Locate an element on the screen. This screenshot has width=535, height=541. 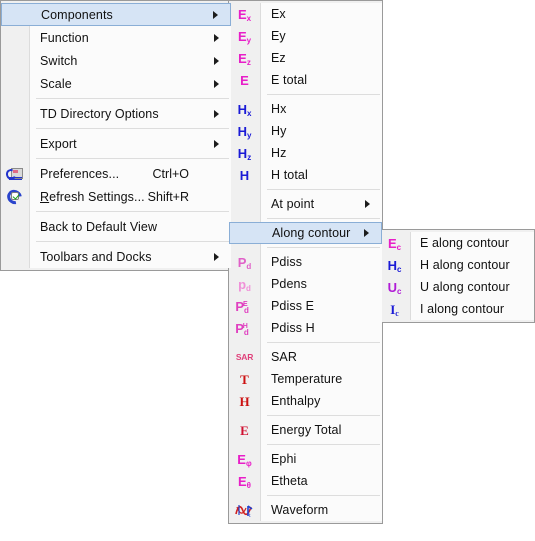
menu-item-temperature: T Temperature is located at coordinates (305, 379).